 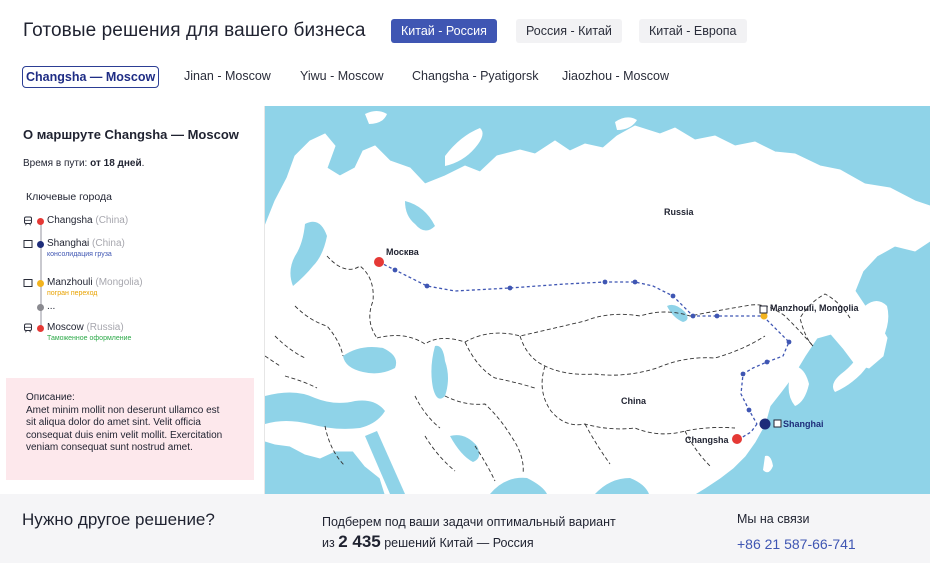 What do you see at coordinates (359, 541) in the screenshot?
I see `footer-solution-count: 2 435` at bounding box center [359, 541].